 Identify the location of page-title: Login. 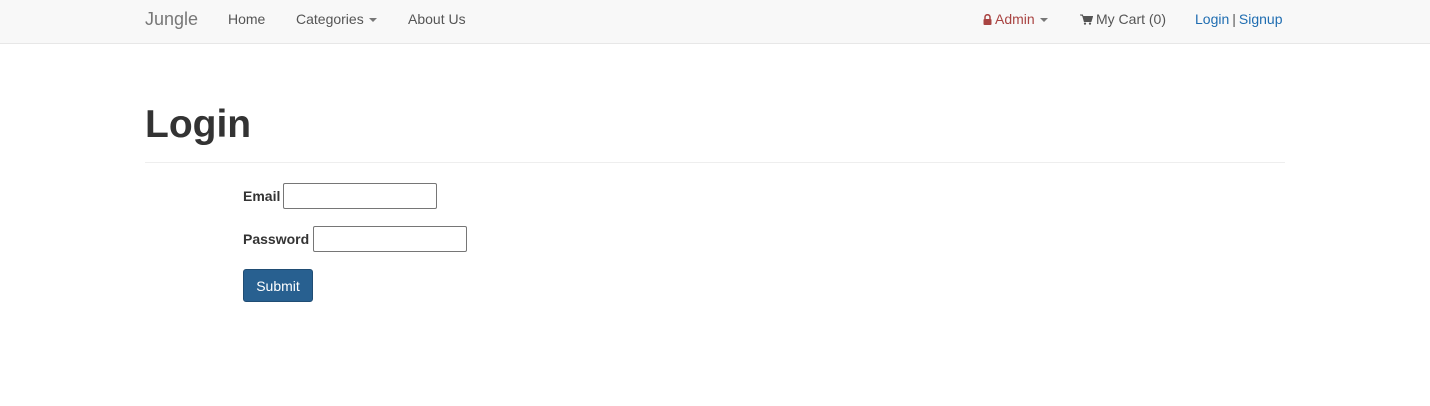
(198, 124).